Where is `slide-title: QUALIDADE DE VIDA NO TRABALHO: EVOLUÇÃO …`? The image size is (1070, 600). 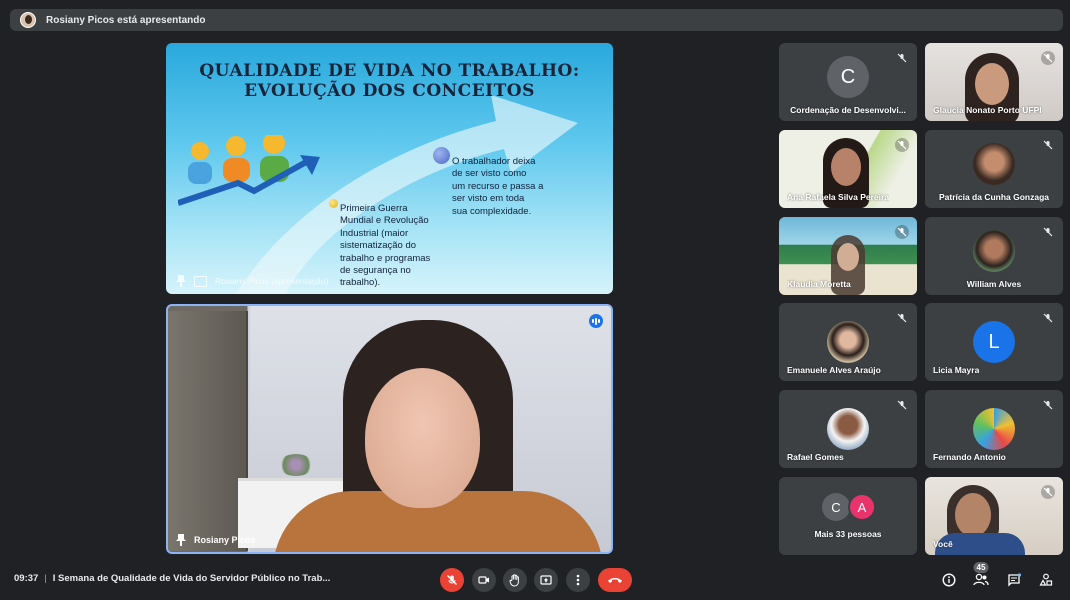 slide-title: QUALIDADE DE VIDA NO TRABALHO: EVOLUÇÃO … is located at coordinates (389, 81).